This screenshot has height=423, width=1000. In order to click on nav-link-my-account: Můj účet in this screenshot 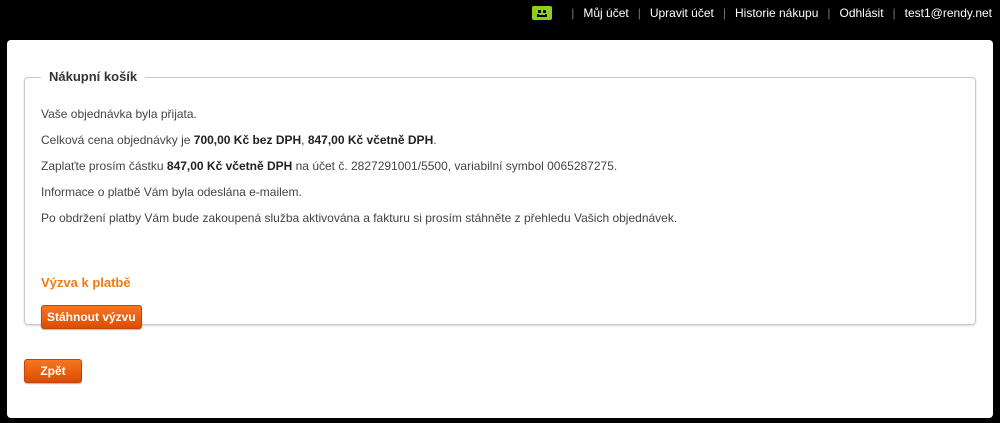, I will do `click(605, 13)`.